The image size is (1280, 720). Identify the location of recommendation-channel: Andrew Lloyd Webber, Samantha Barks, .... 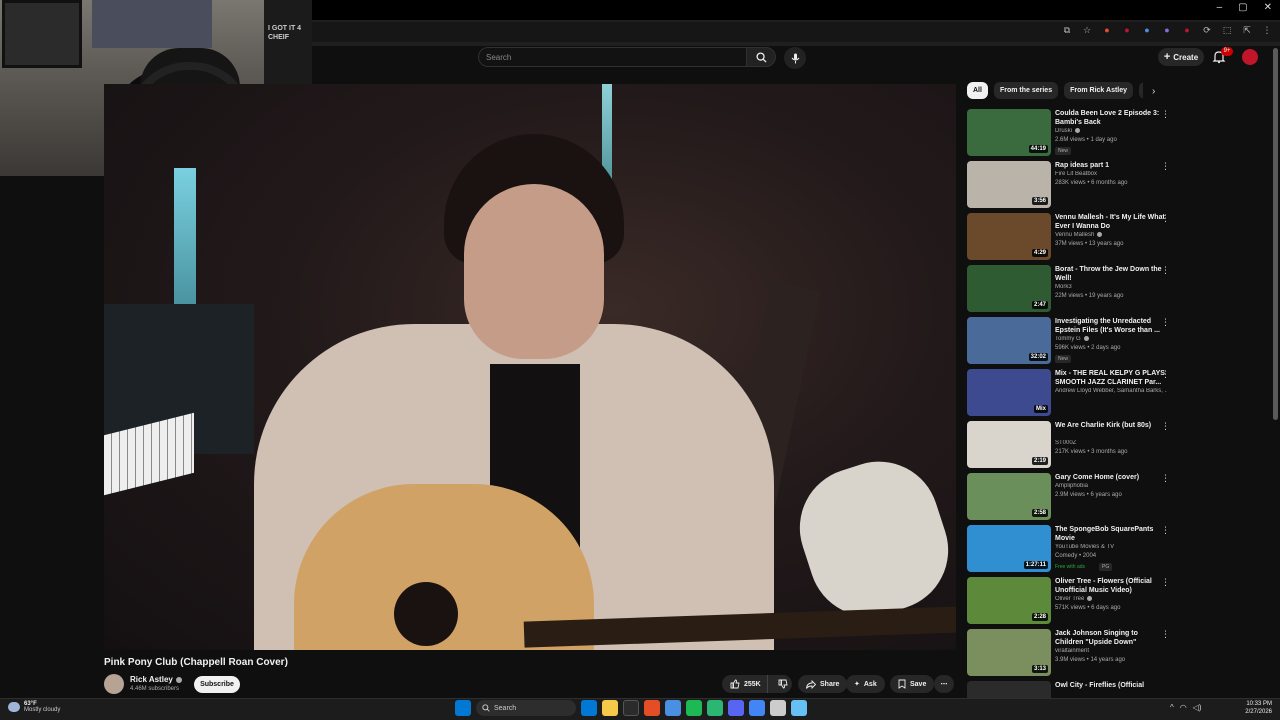
(1111, 391).